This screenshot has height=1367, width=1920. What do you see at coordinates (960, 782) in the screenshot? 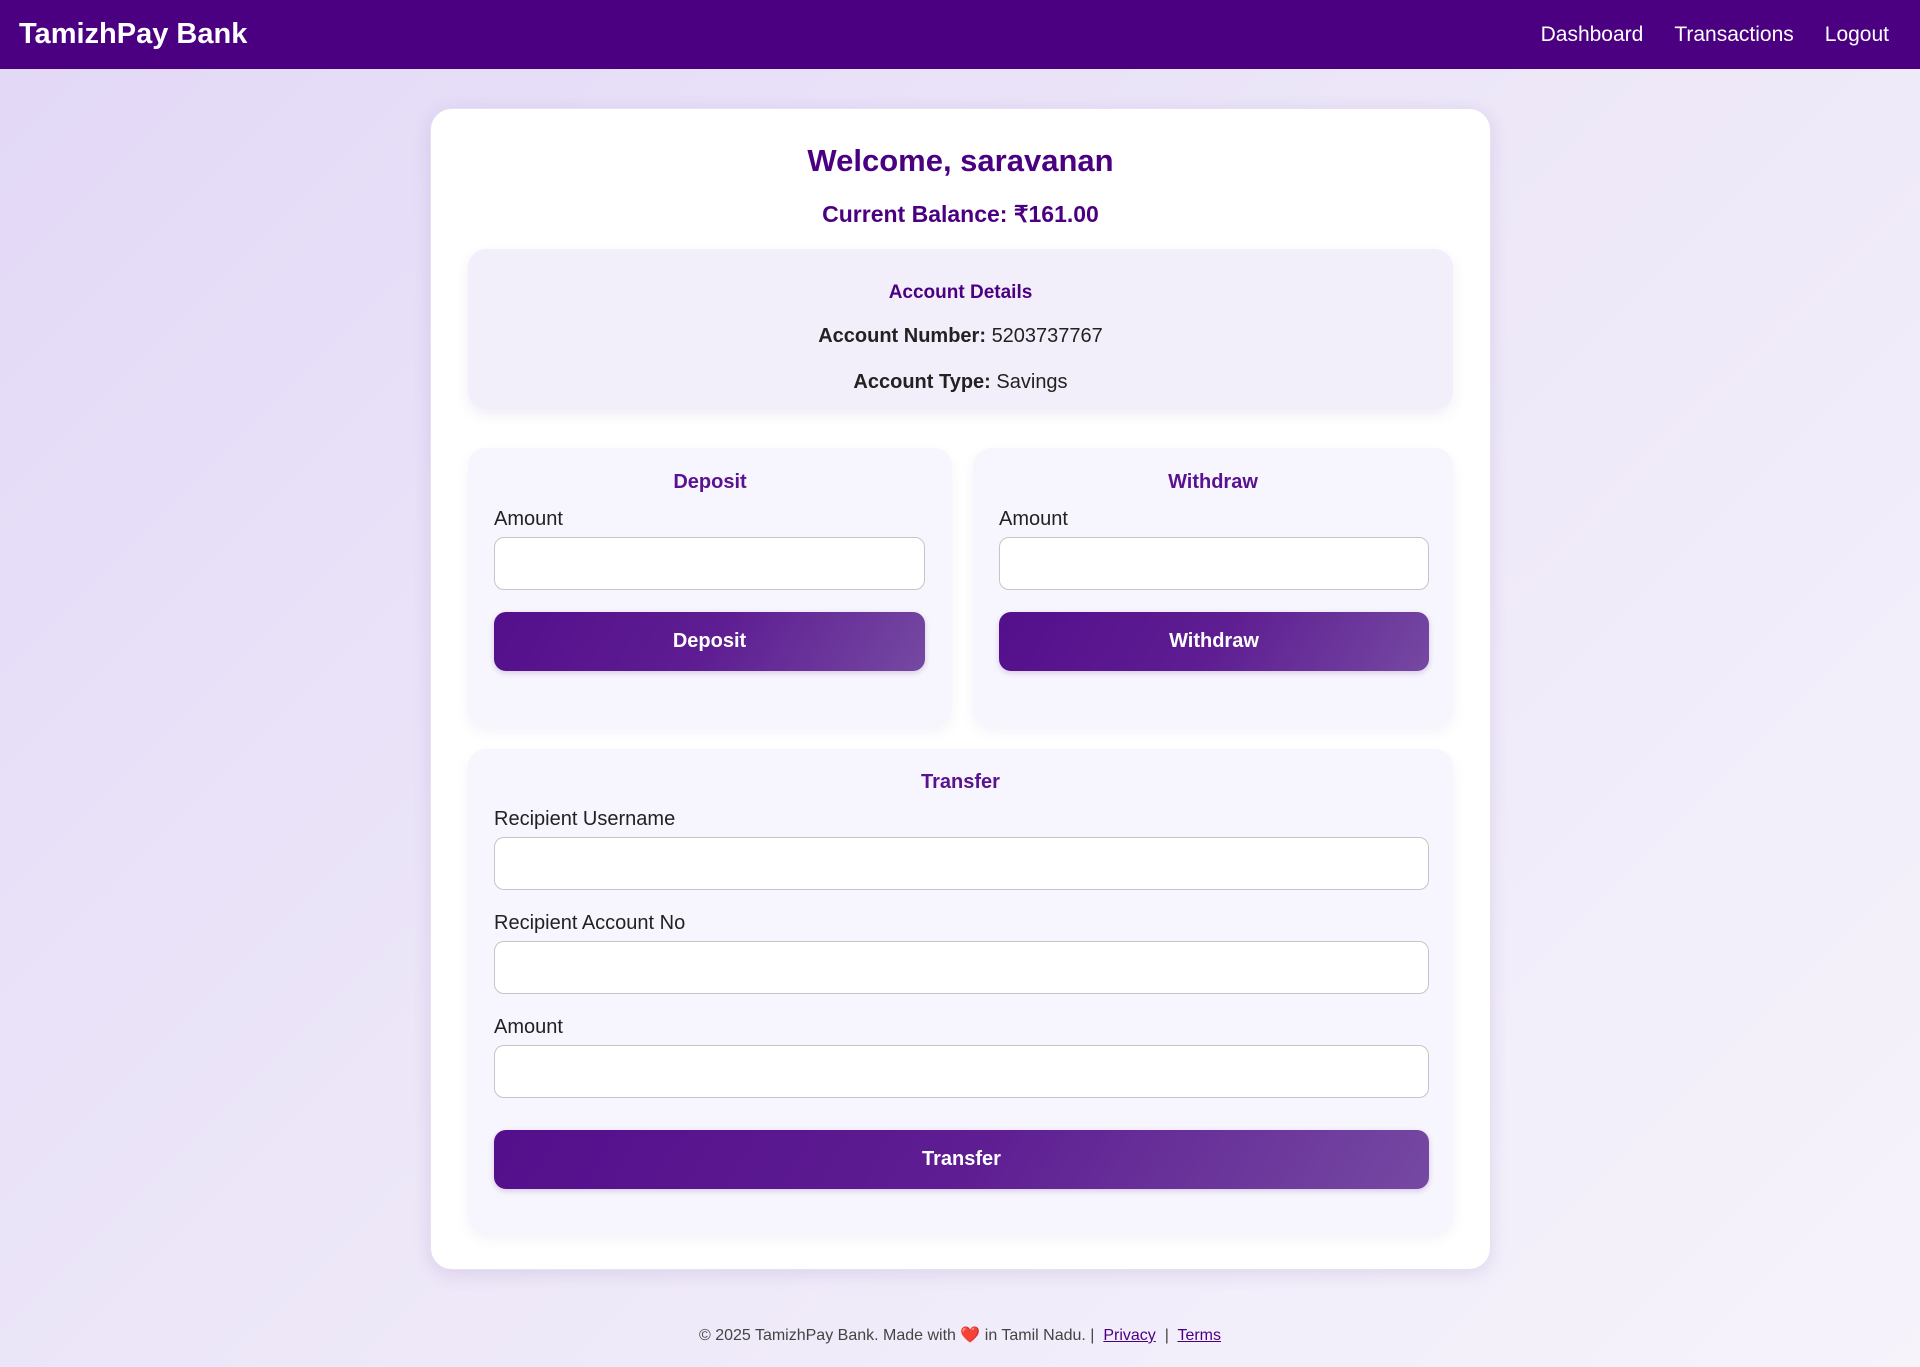
I see `transfer-title: Transfer` at bounding box center [960, 782].